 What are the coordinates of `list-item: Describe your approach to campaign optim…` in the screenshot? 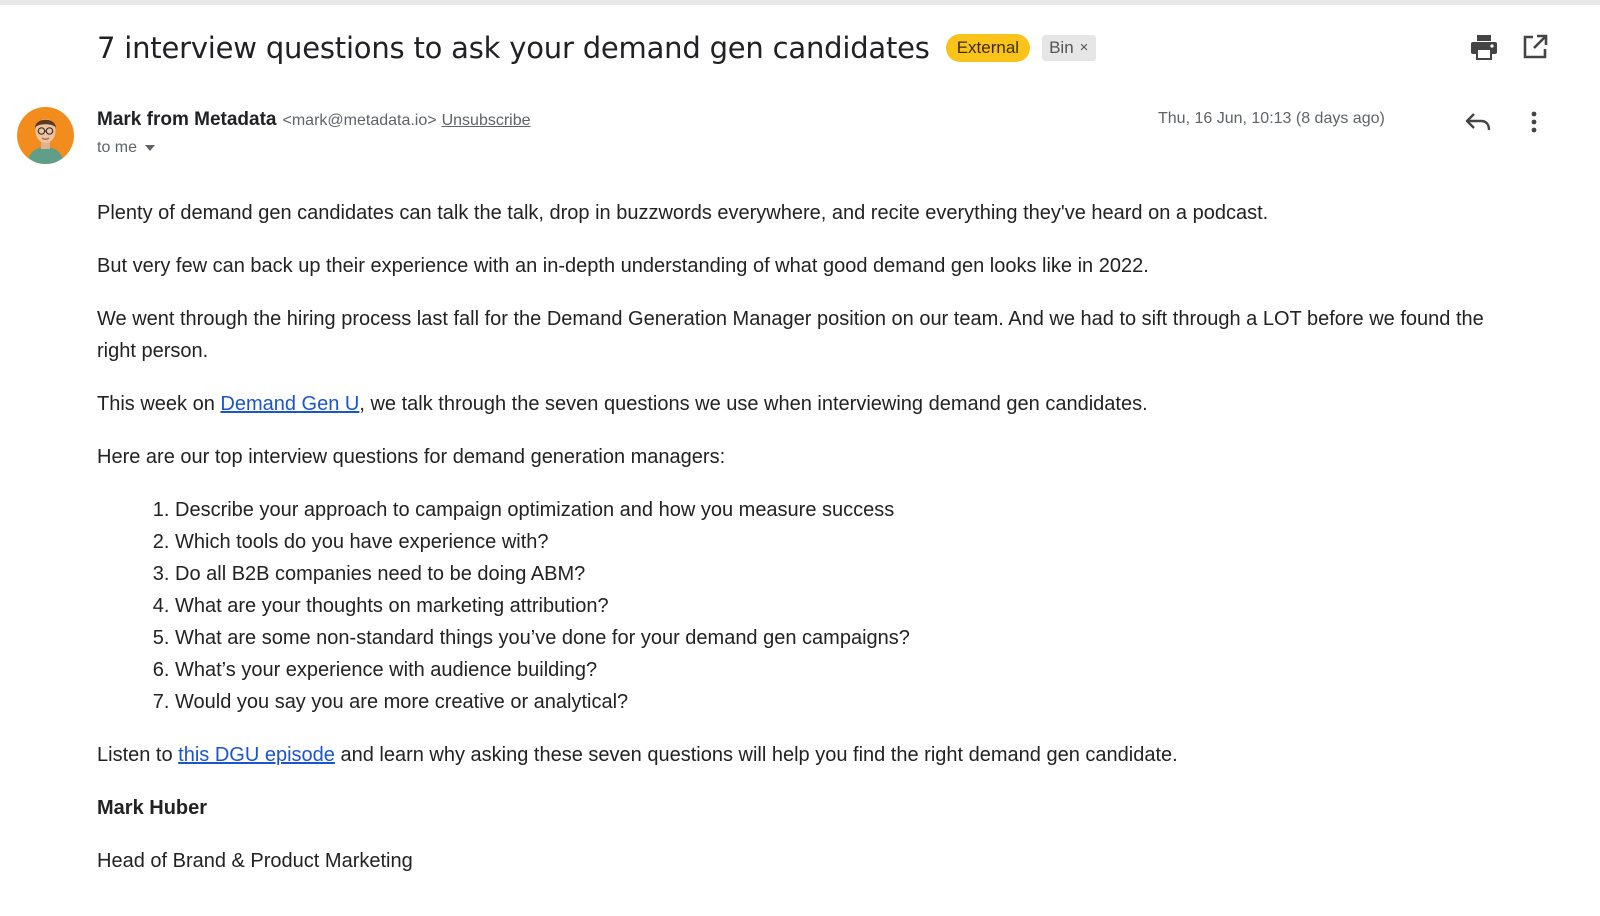 It's located at (841, 510).